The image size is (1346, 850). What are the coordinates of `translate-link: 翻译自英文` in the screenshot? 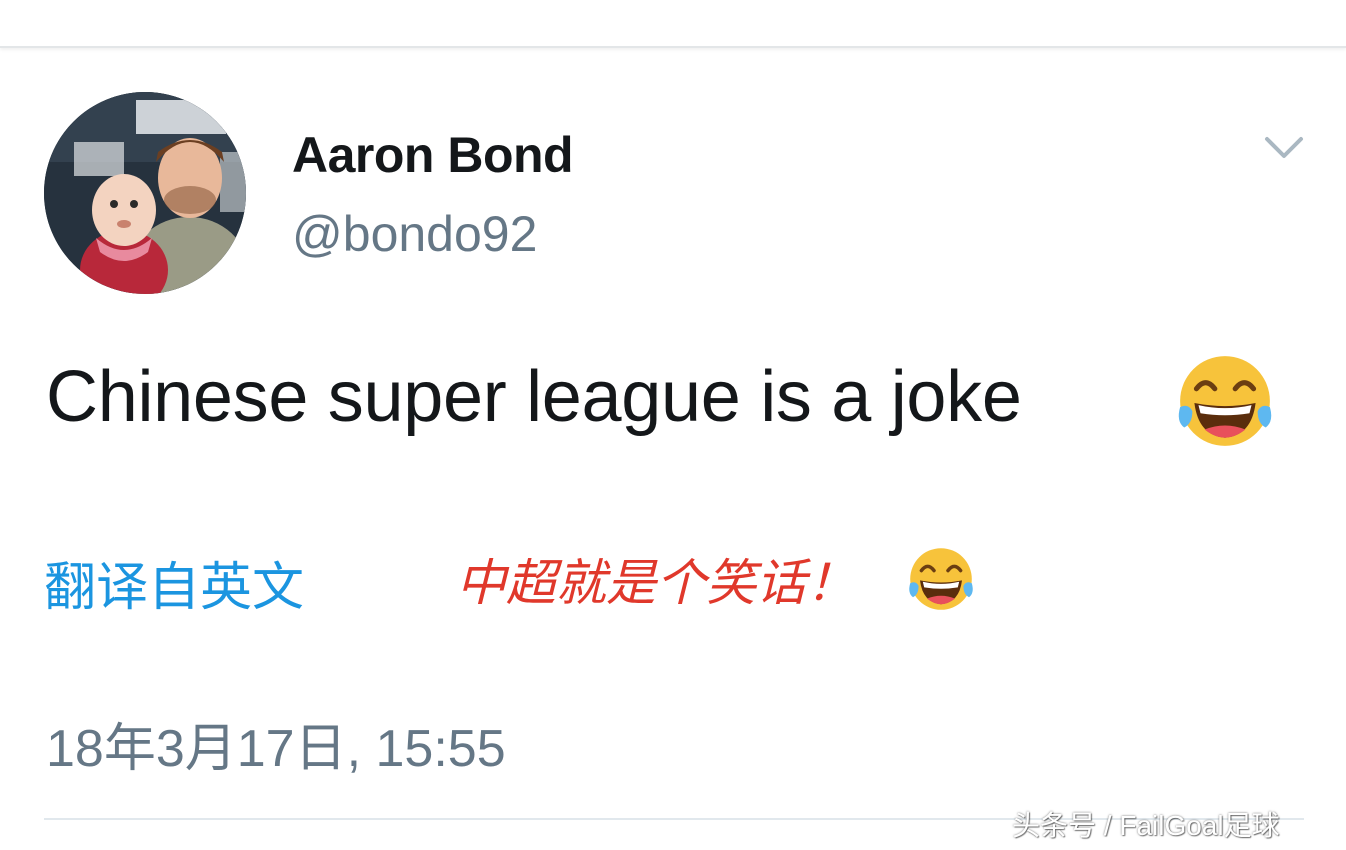 It's located at (174, 582).